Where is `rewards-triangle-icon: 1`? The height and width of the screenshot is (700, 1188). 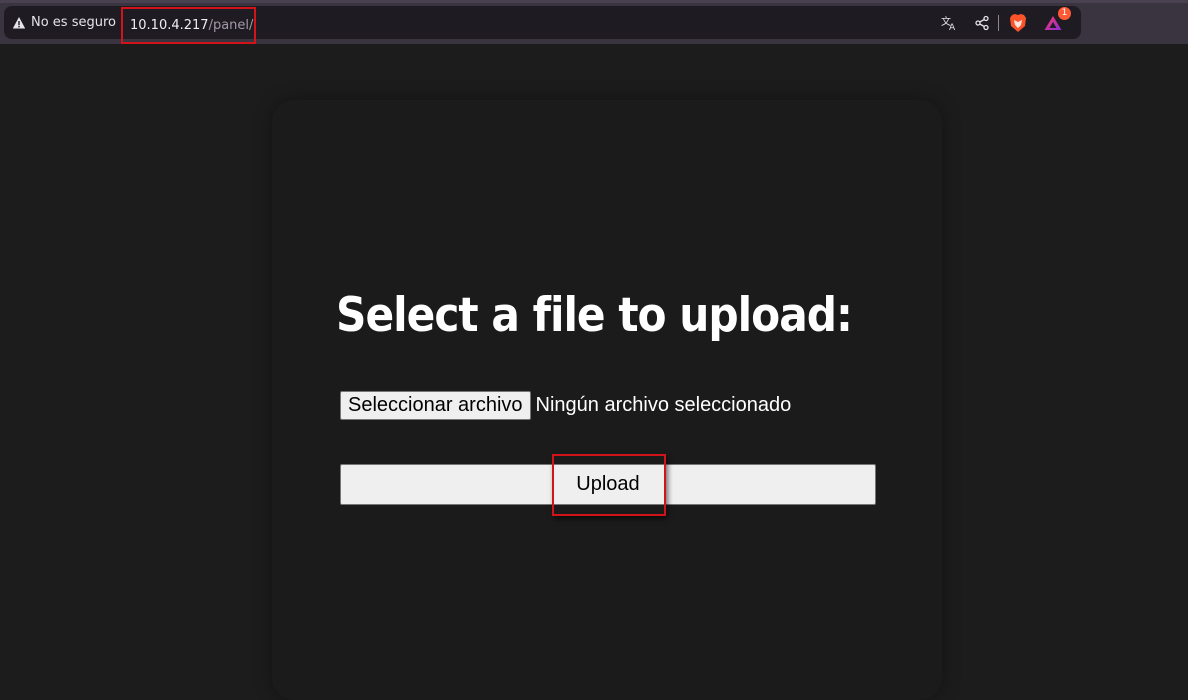
rewards-triangle-icon: 1 is located at coordinates (1057, 19).